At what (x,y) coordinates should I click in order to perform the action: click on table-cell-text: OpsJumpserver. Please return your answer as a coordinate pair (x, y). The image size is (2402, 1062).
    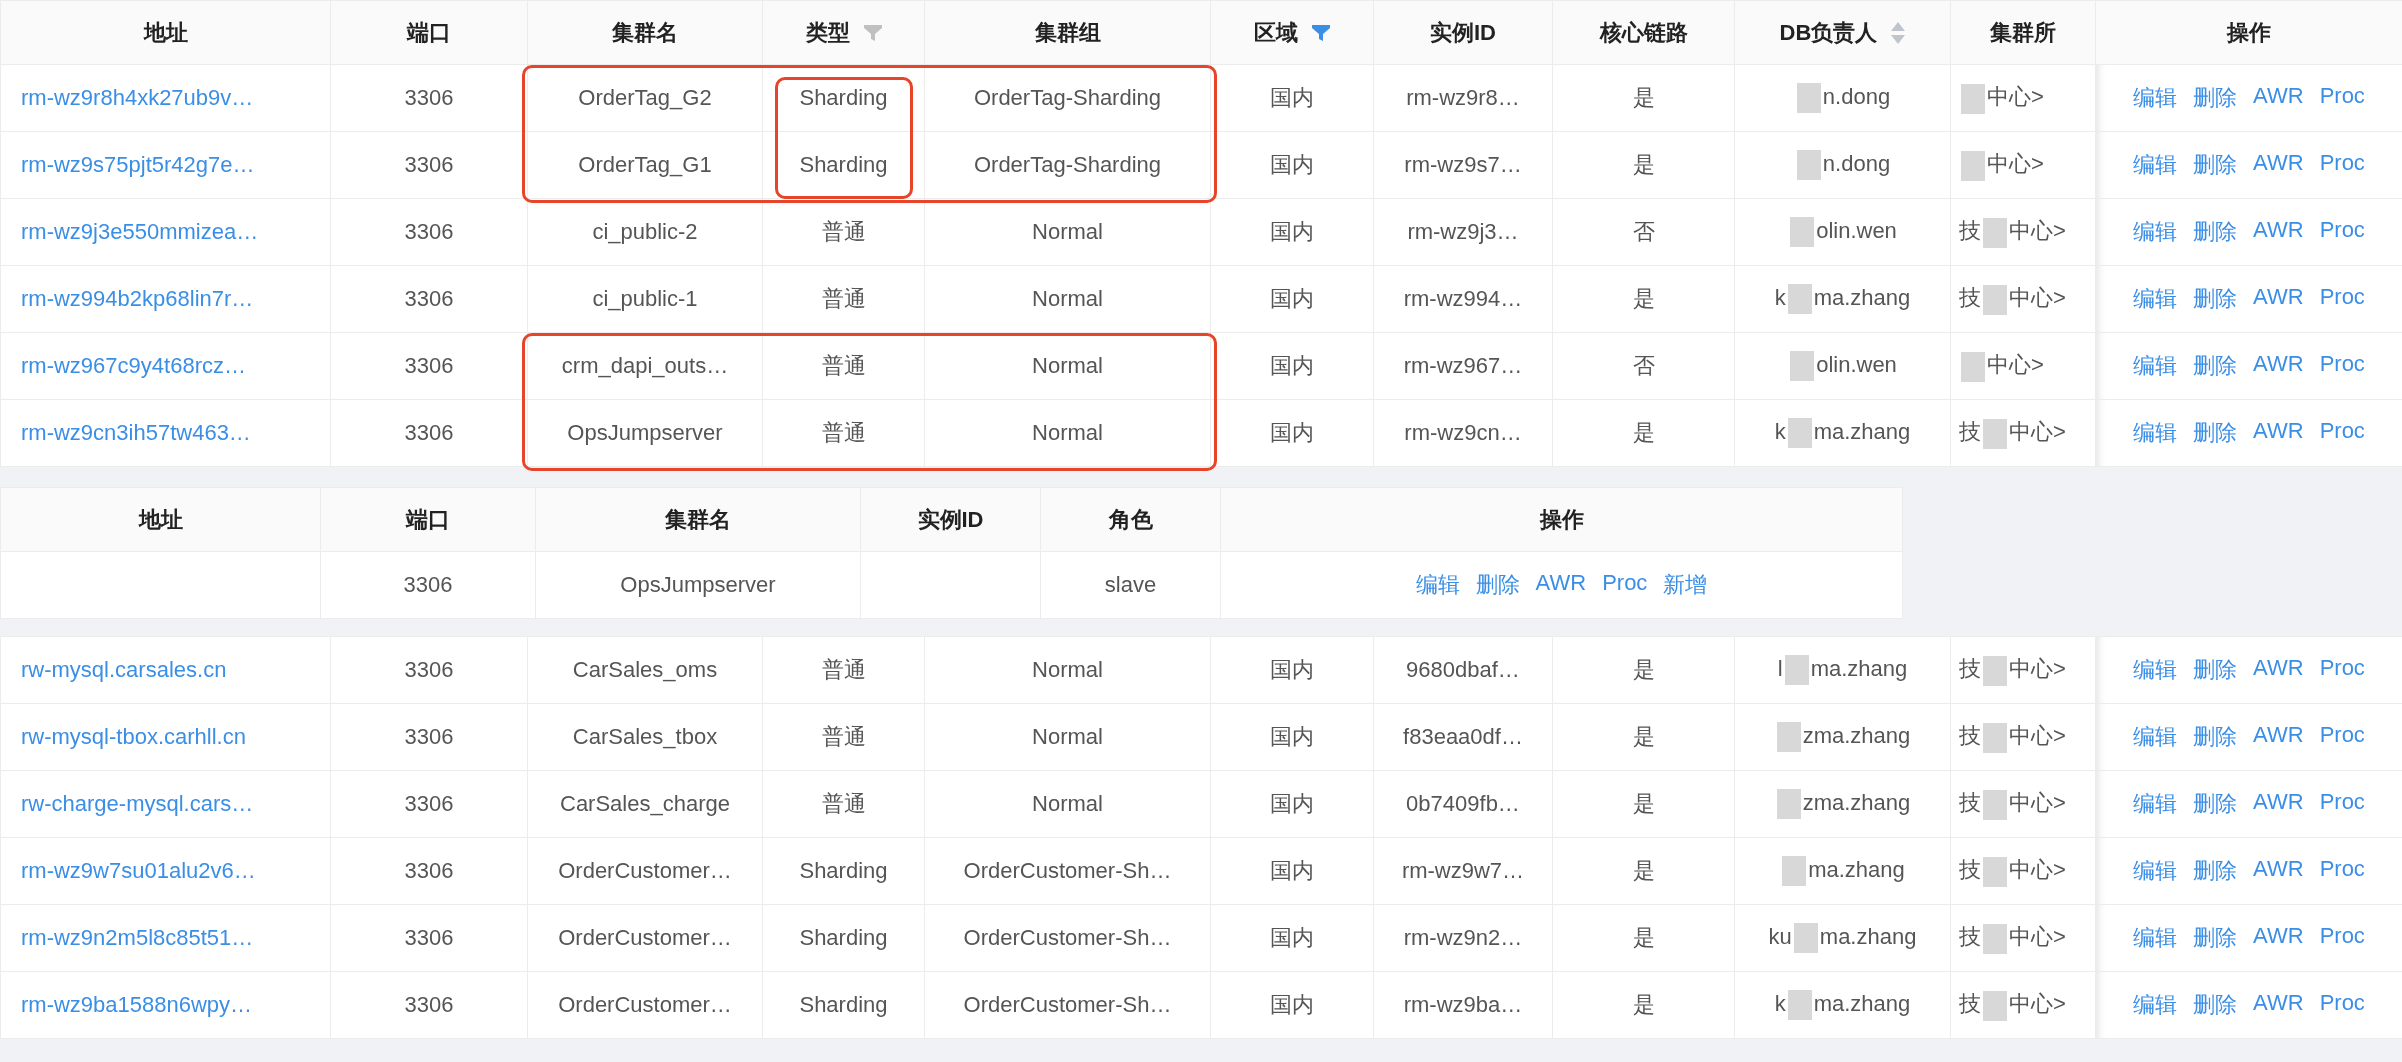
    Looking at the image, I should click on (698, 584).